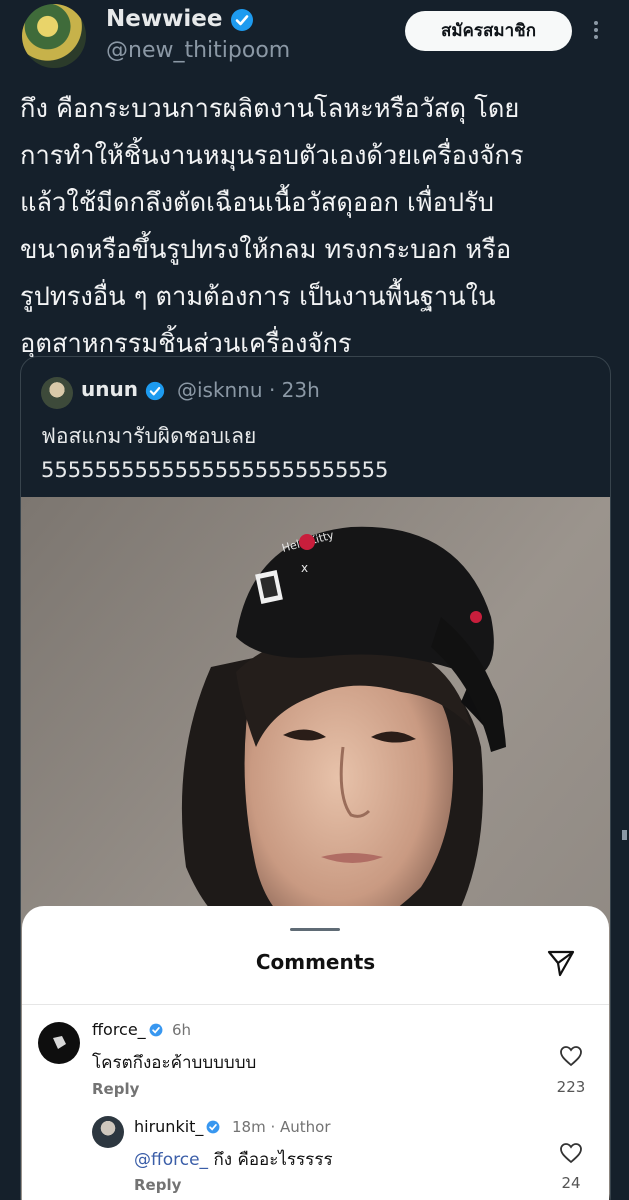 This screenshot has width=629, height=1200. I want to click on cap-x-text: x, so click(304, 568).